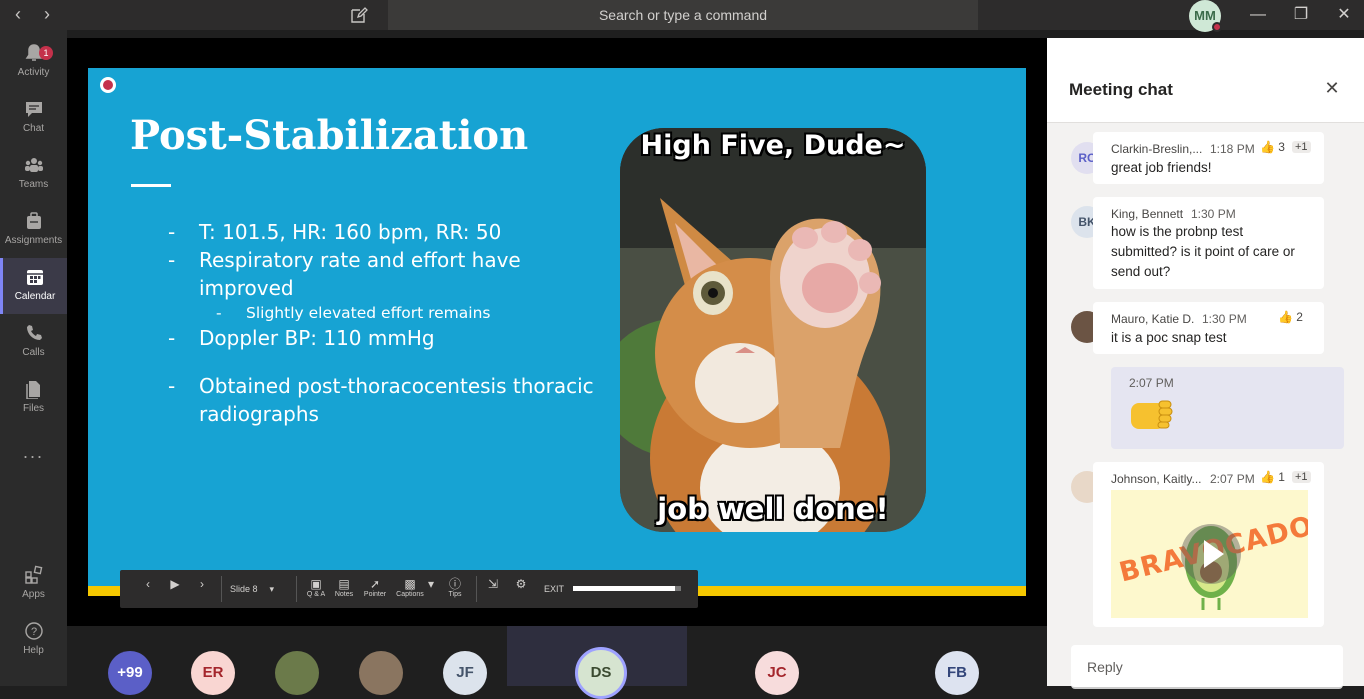  Describe the element at coordinates (375, 584) in the screenshot. I see `pointer-icon: ➚` at that location.